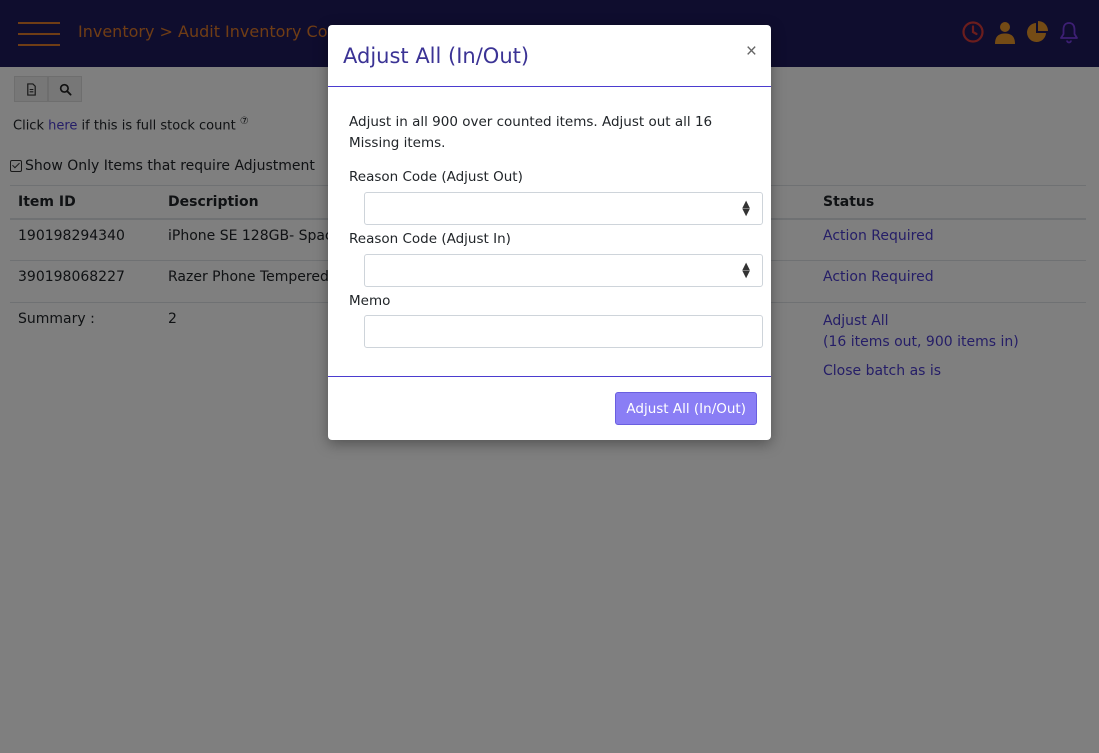 This screenshot has height=753, width=1099. What do you see at coordinates (430, 239) in the screenshot?
I see `reason-in-label: Reason Code (Adjust In)` at bounding box center [430, 239].